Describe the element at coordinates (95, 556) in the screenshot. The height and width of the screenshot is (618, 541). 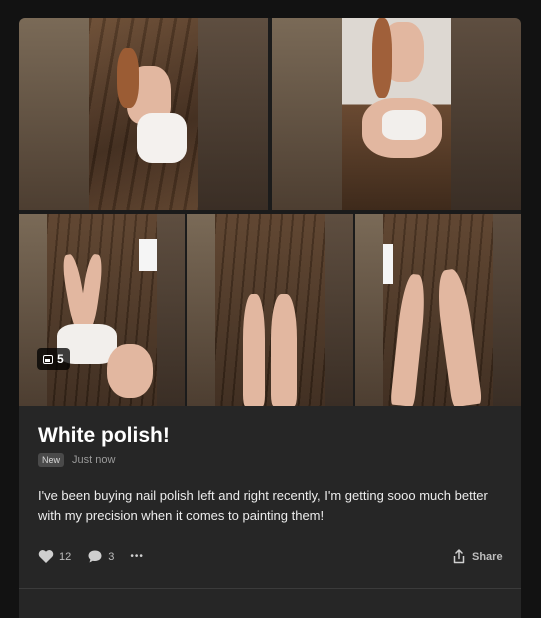
I see `comment-icon` at that location.